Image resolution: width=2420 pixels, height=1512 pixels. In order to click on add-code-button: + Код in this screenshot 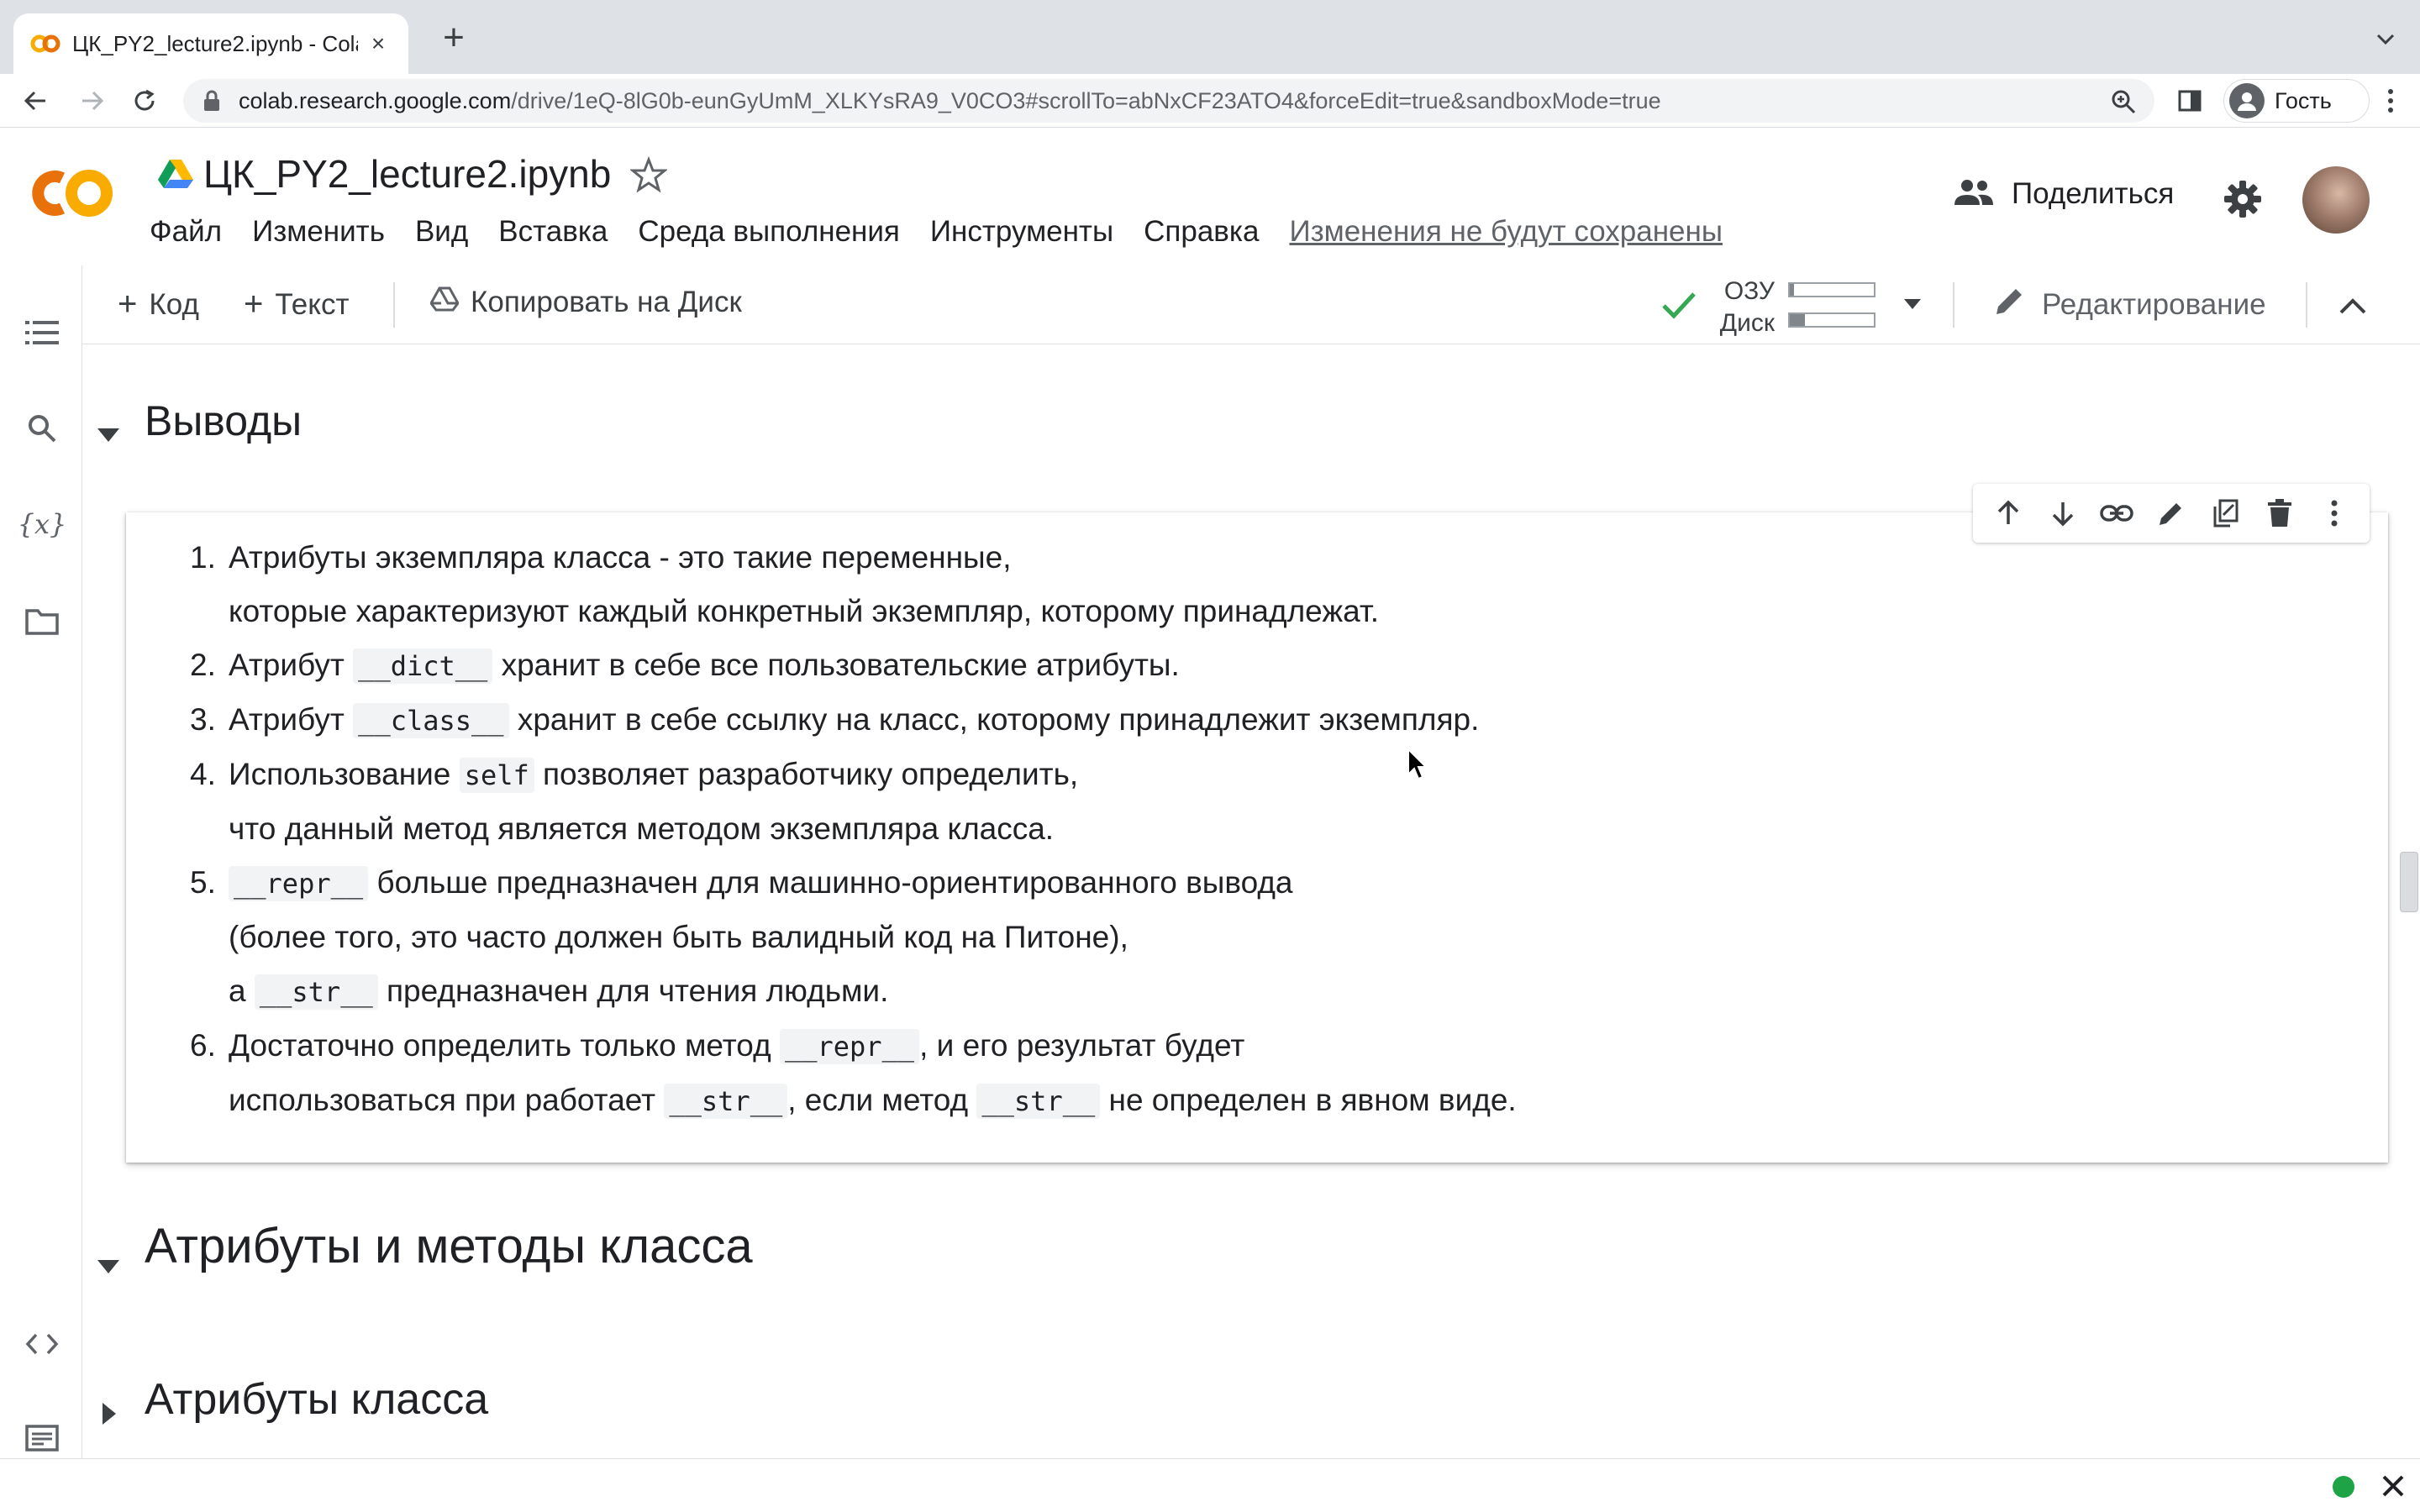, I will do `click(158, 304)`.